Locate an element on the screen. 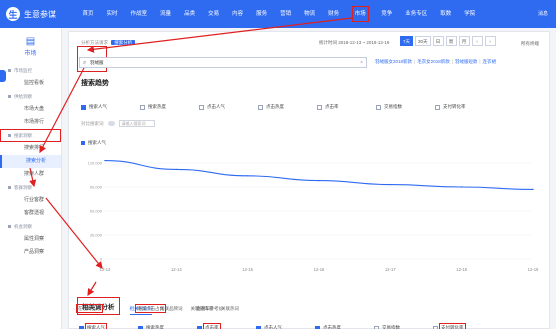  sidebar-item-13: 属性洞察 is located at coordinates (30, 239).